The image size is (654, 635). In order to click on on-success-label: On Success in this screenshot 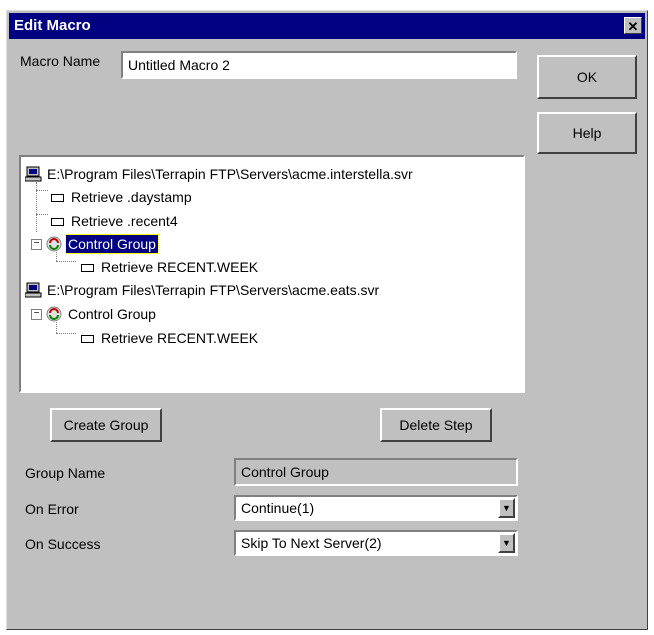, I will do `click(63, 544)`.